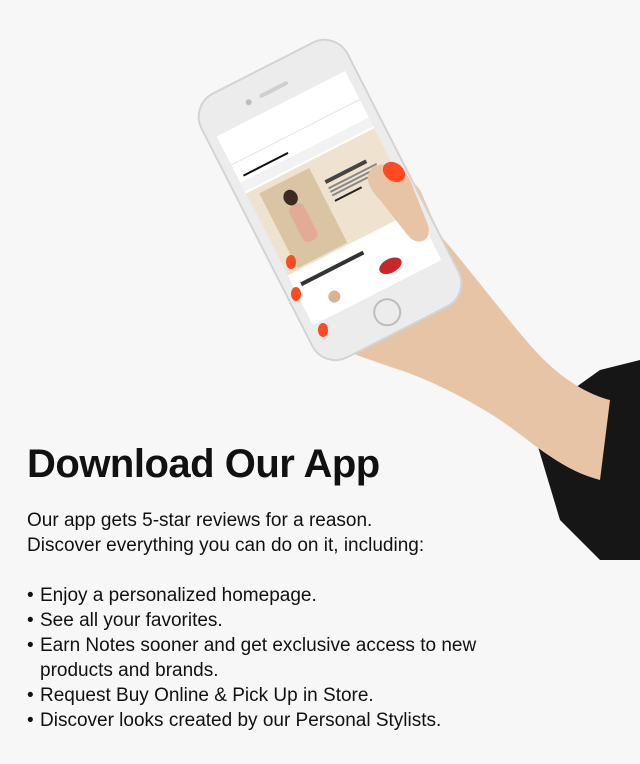 This screenshot has height=764, width=640. I want to click on feature-item: Request Buy Online & Pick Up in Store., so click(287, 695).